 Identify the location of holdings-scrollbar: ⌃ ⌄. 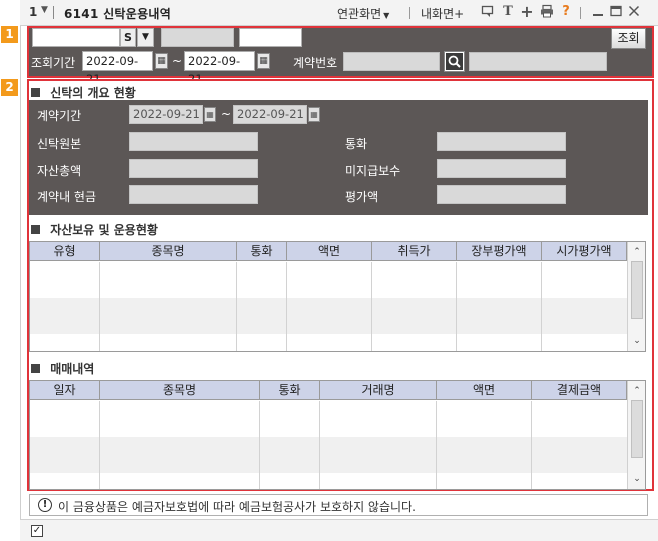
(636, 296).